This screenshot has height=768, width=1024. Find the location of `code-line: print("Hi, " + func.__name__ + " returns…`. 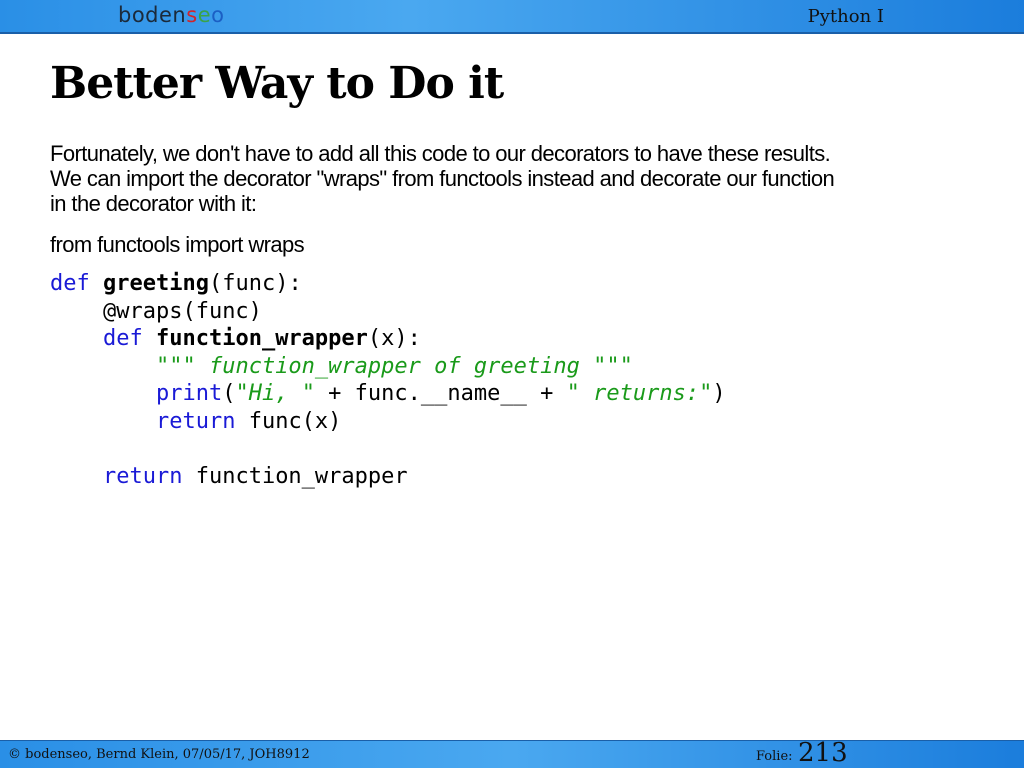

code-line: print("Hi, " + func.__name__ + " returns… is located at coordinates (388, 394).